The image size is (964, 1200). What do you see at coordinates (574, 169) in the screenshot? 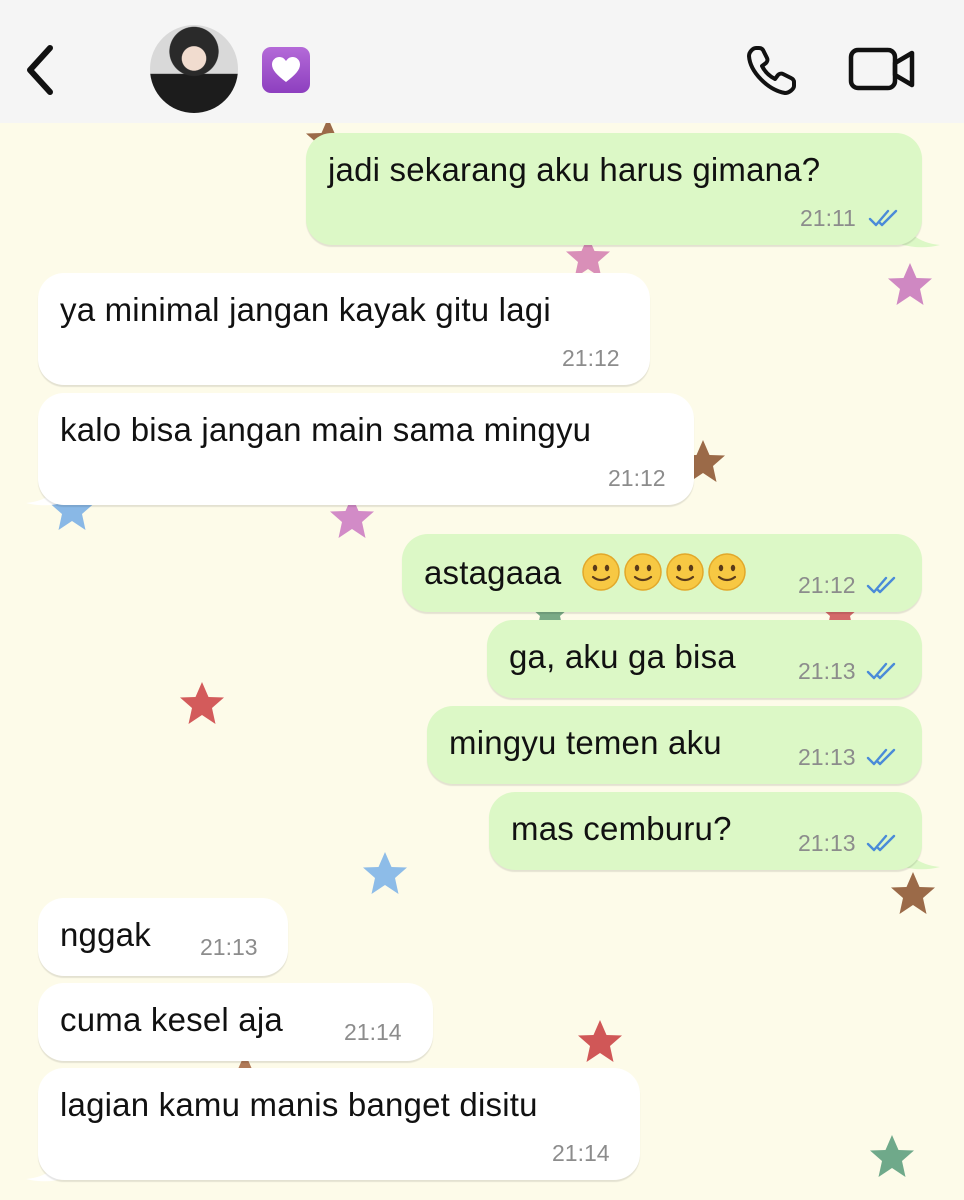
I see `message-text: jadi sekarang aku harus gimana?` at bounding box center [574, 169].